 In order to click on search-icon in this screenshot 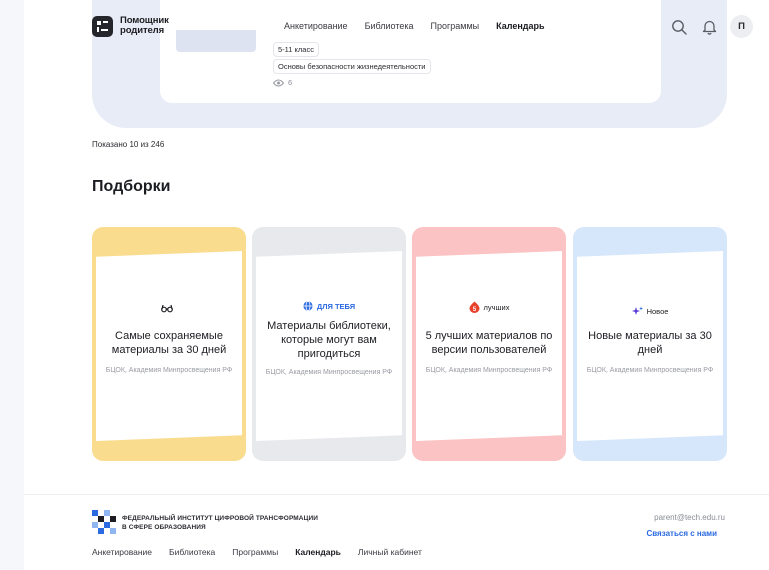, I will do `click(679, 27)`.